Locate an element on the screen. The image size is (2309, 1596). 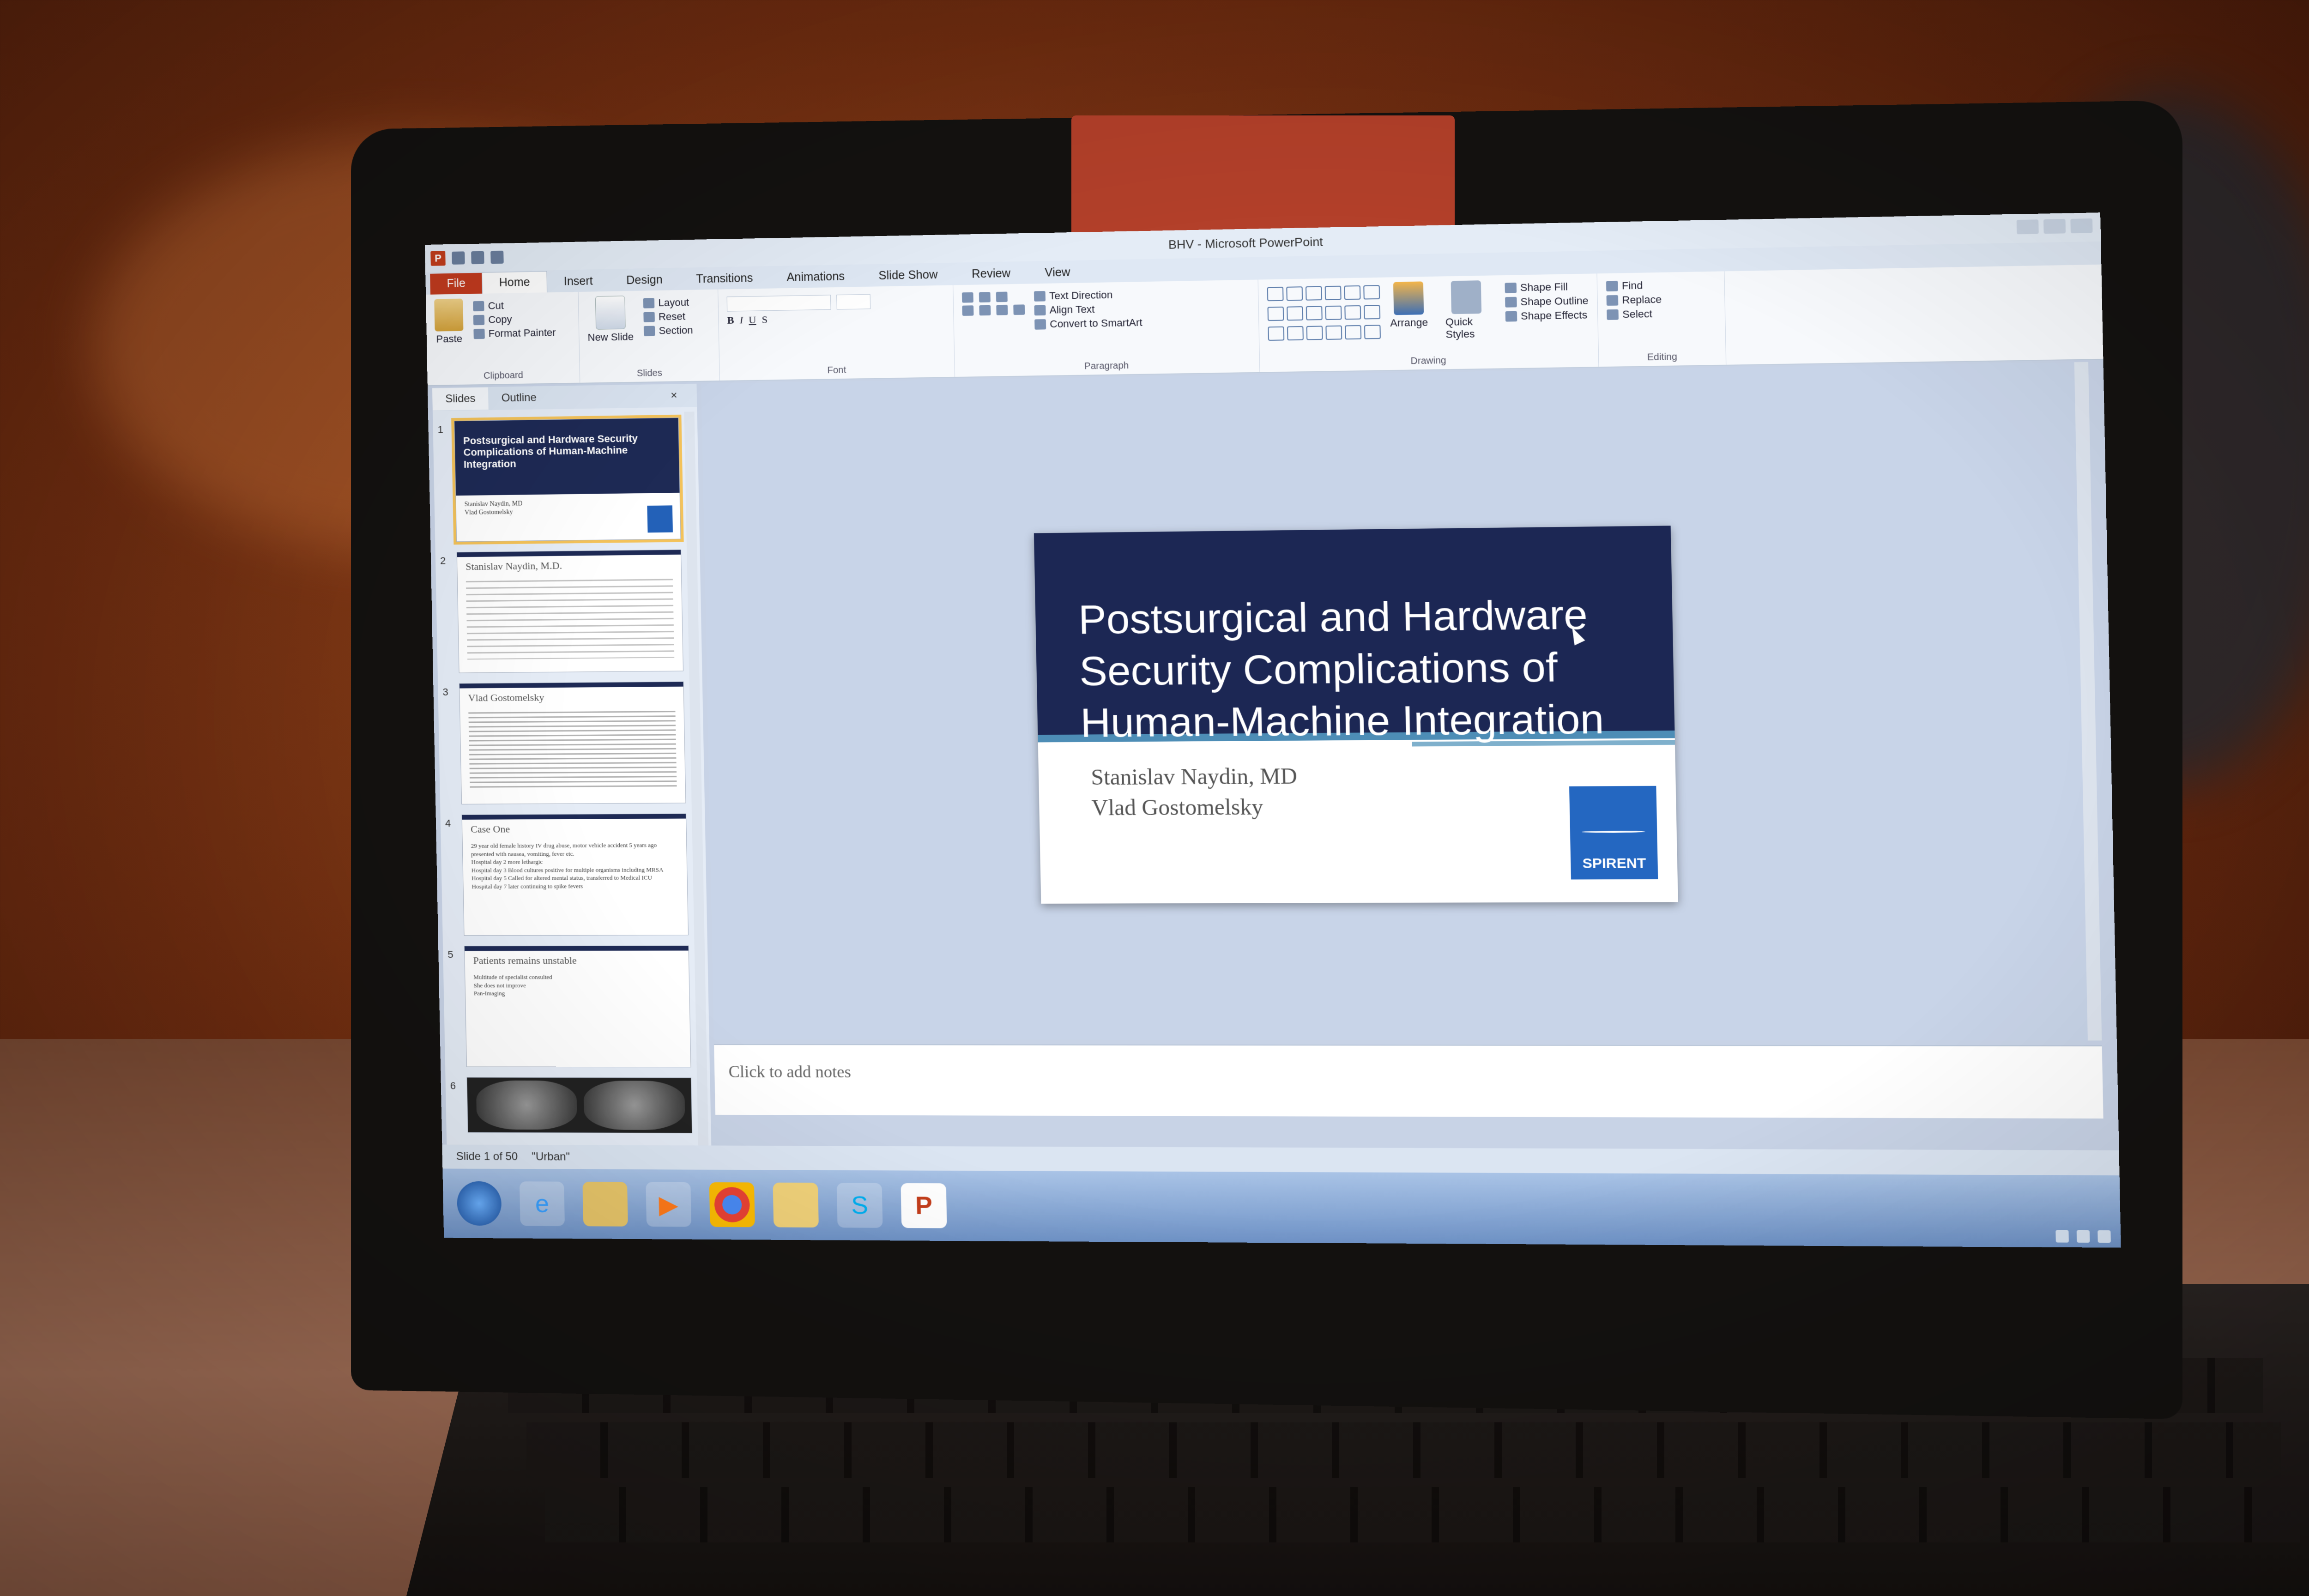
find-label: Find is located at coordinates (1632, 285).